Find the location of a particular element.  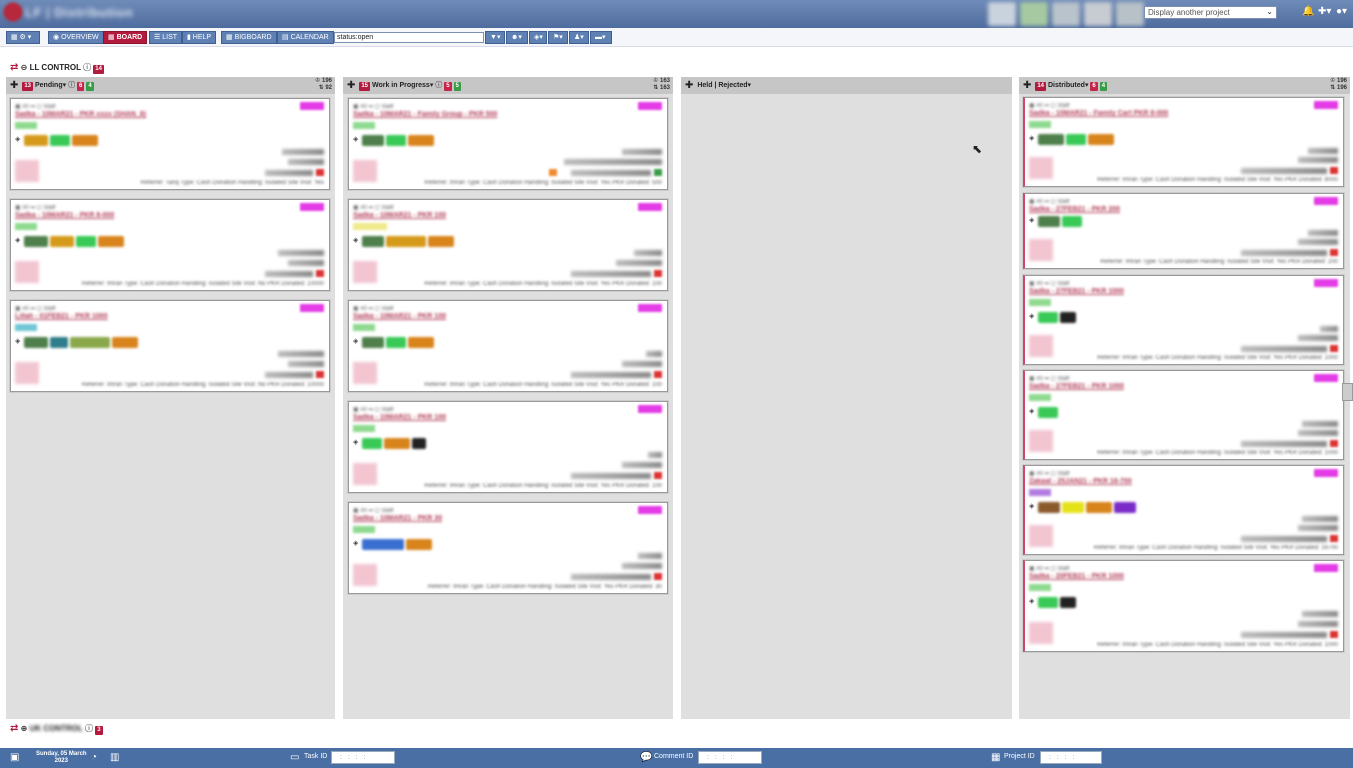

task-id-input: : : : : is located at coordinates (363, 757).